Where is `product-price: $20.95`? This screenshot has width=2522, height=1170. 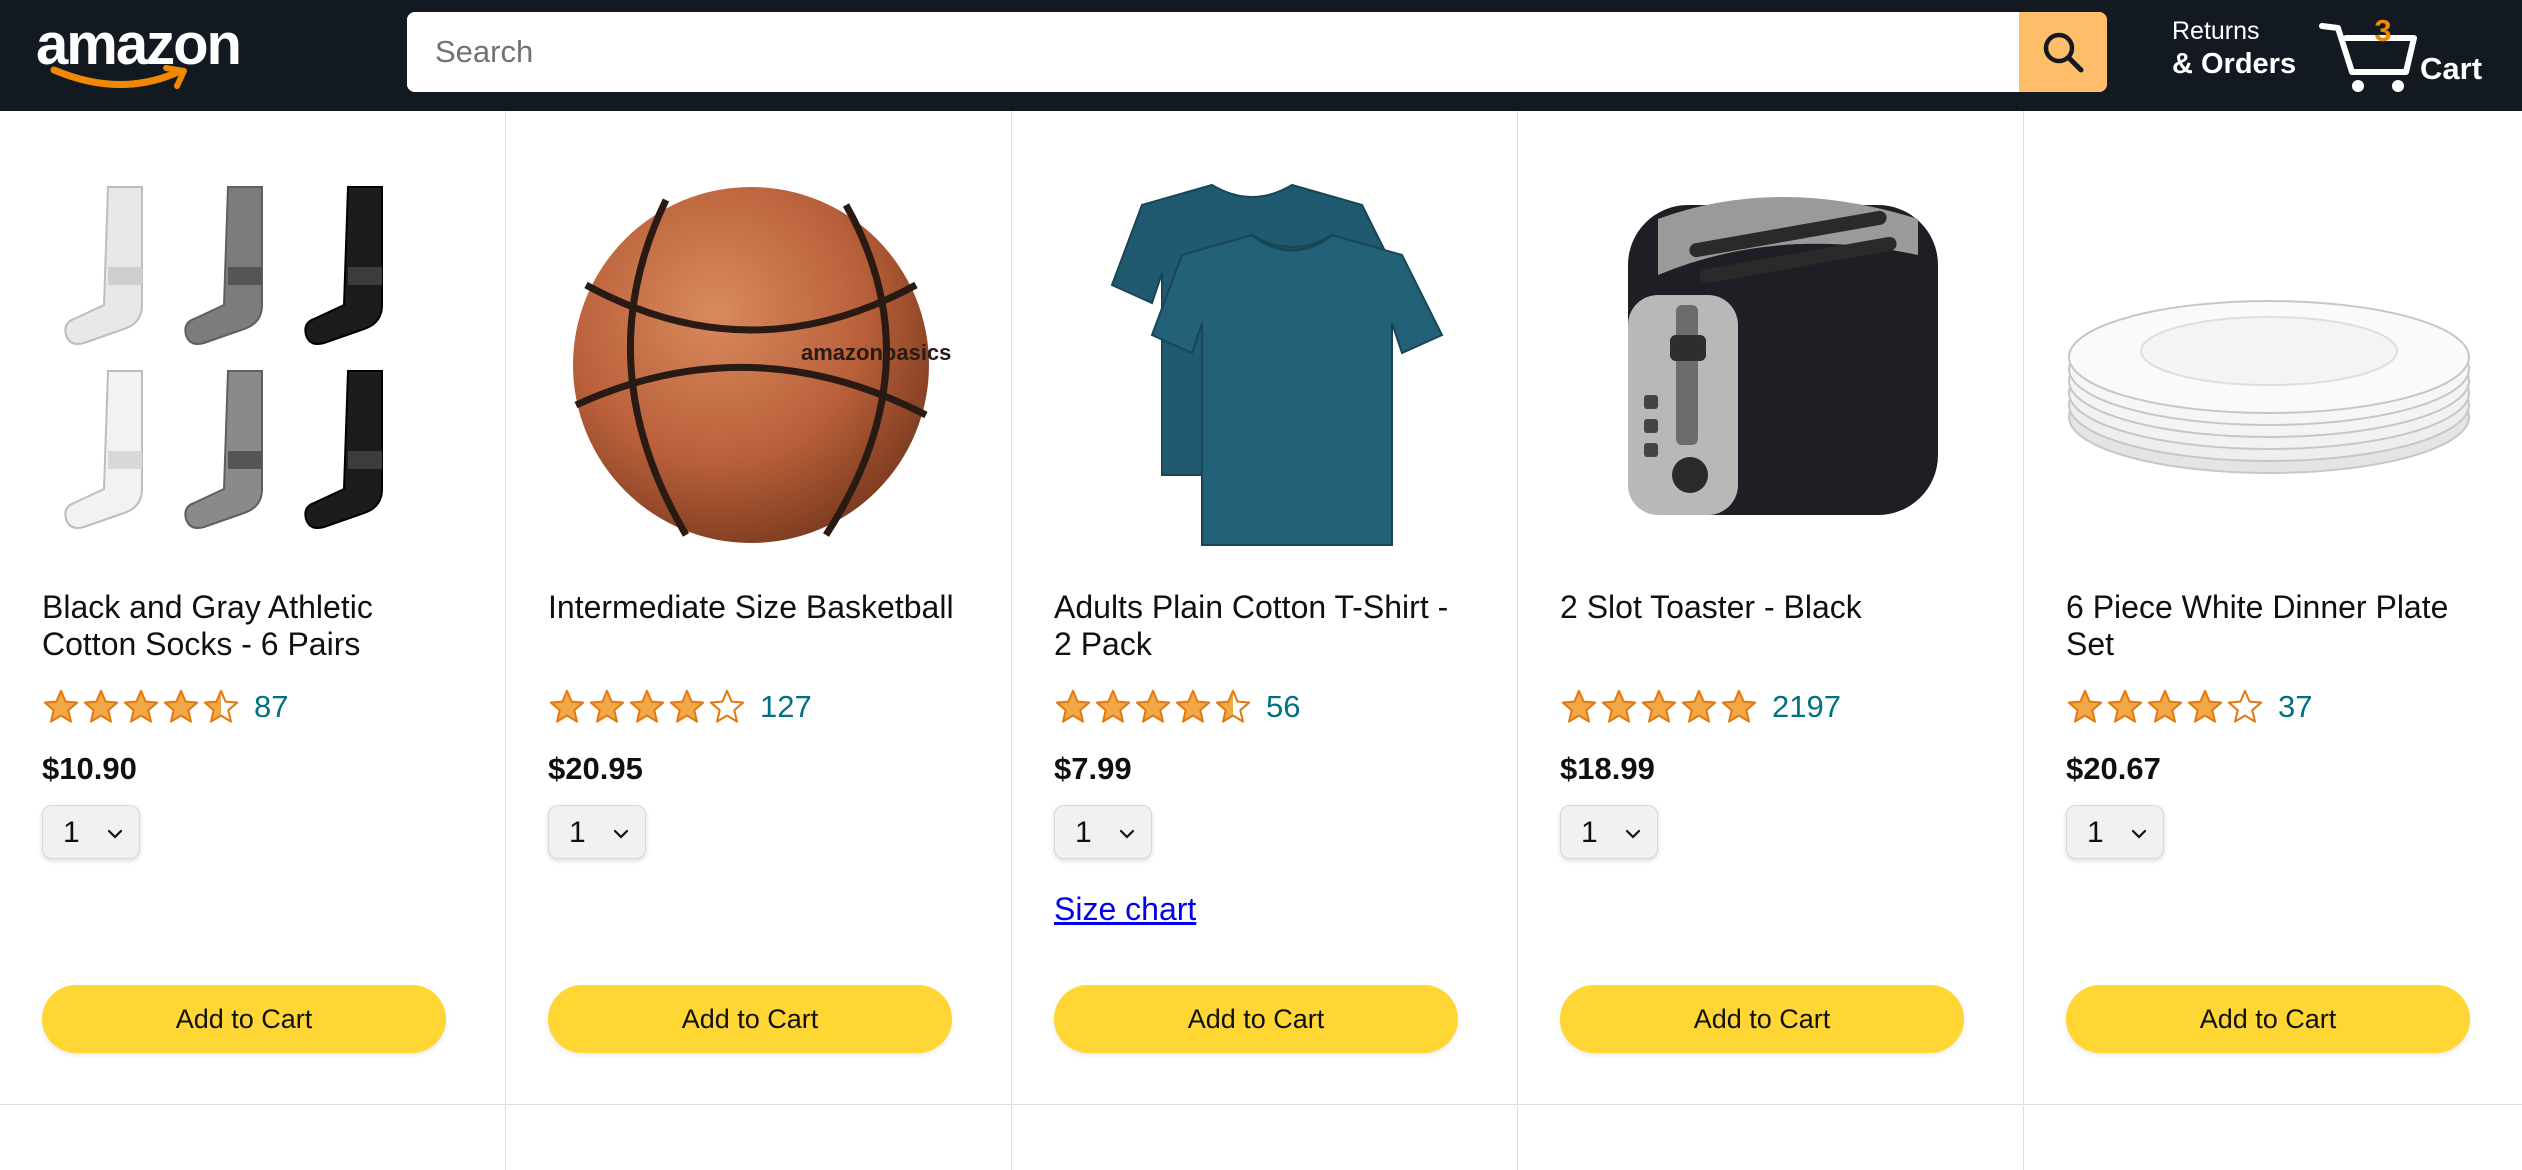
product-price: $20.95 is located at coordinates (595, 768).